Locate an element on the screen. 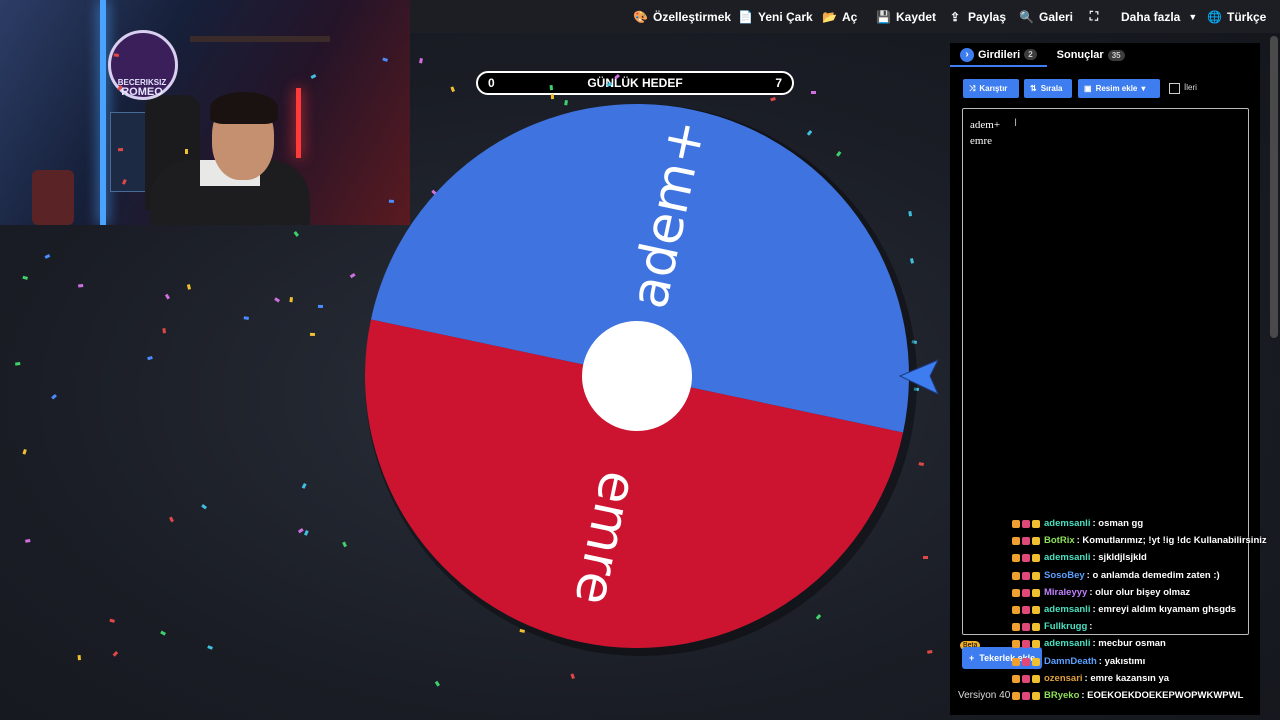 The height and width of the screenshot is (720, 1280). chat-username: BRyeko is located at coordinates (1061, 695).